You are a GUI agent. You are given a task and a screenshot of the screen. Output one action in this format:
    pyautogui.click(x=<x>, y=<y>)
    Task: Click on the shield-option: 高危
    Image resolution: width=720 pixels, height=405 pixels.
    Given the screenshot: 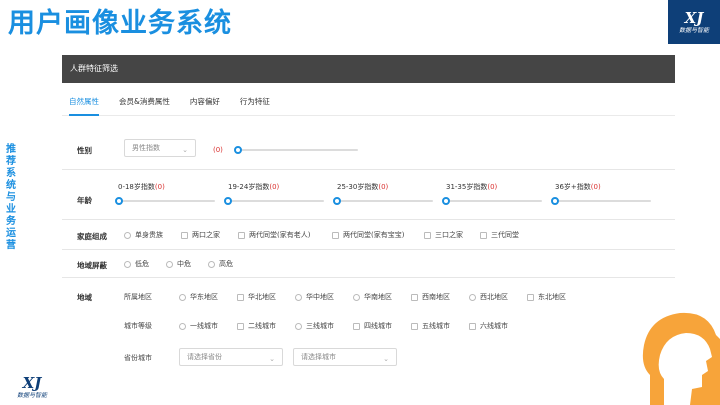 What is the action you would take?
    pyautogui.click(x=220, y=264)
    